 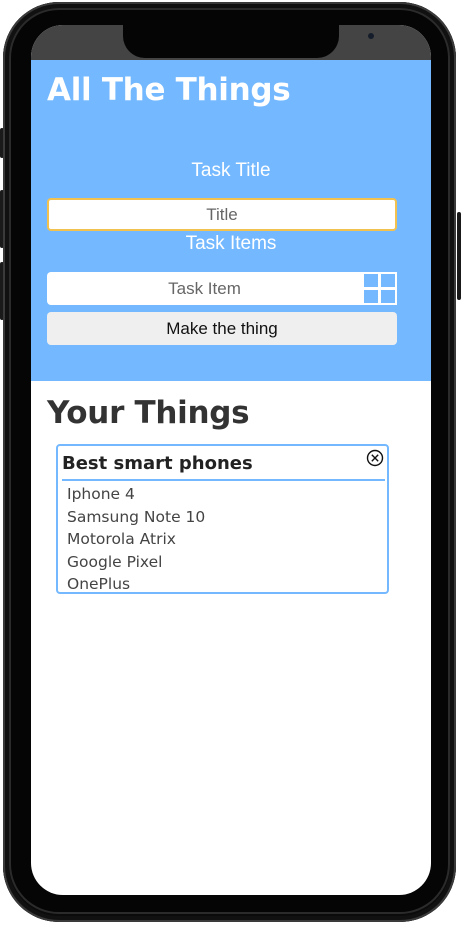 I want to click on add-item-button, so click(x=379, y=288).